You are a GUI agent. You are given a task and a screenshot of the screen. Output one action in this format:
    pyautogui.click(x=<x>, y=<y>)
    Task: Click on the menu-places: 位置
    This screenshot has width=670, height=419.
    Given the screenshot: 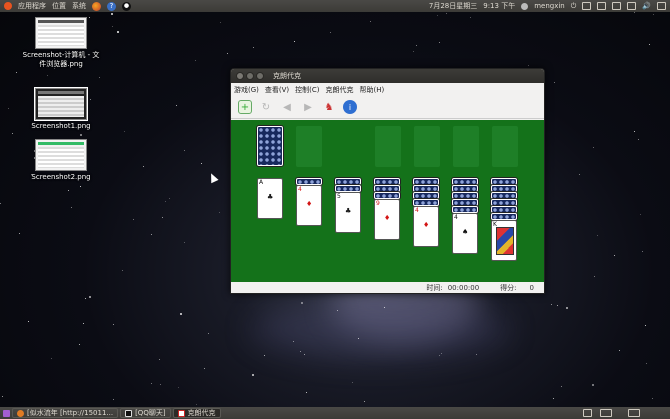 What is the action you would take?
    pyautogui.click(x=59, y=6)
    